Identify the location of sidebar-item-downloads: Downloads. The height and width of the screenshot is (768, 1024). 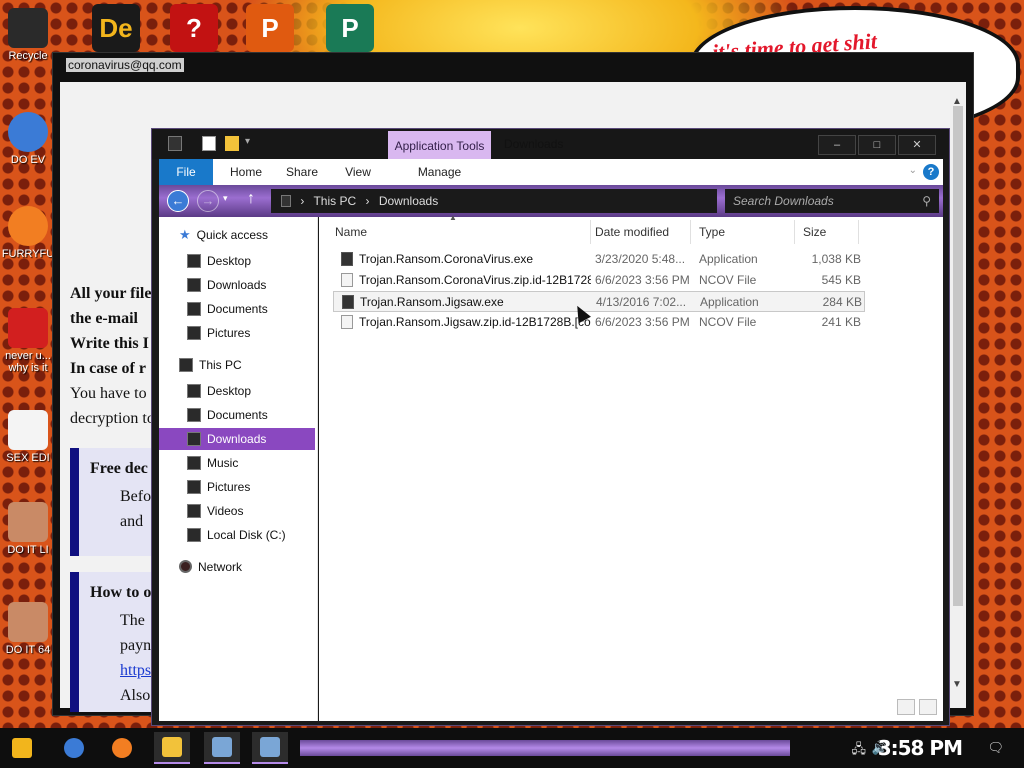
(237, 439).